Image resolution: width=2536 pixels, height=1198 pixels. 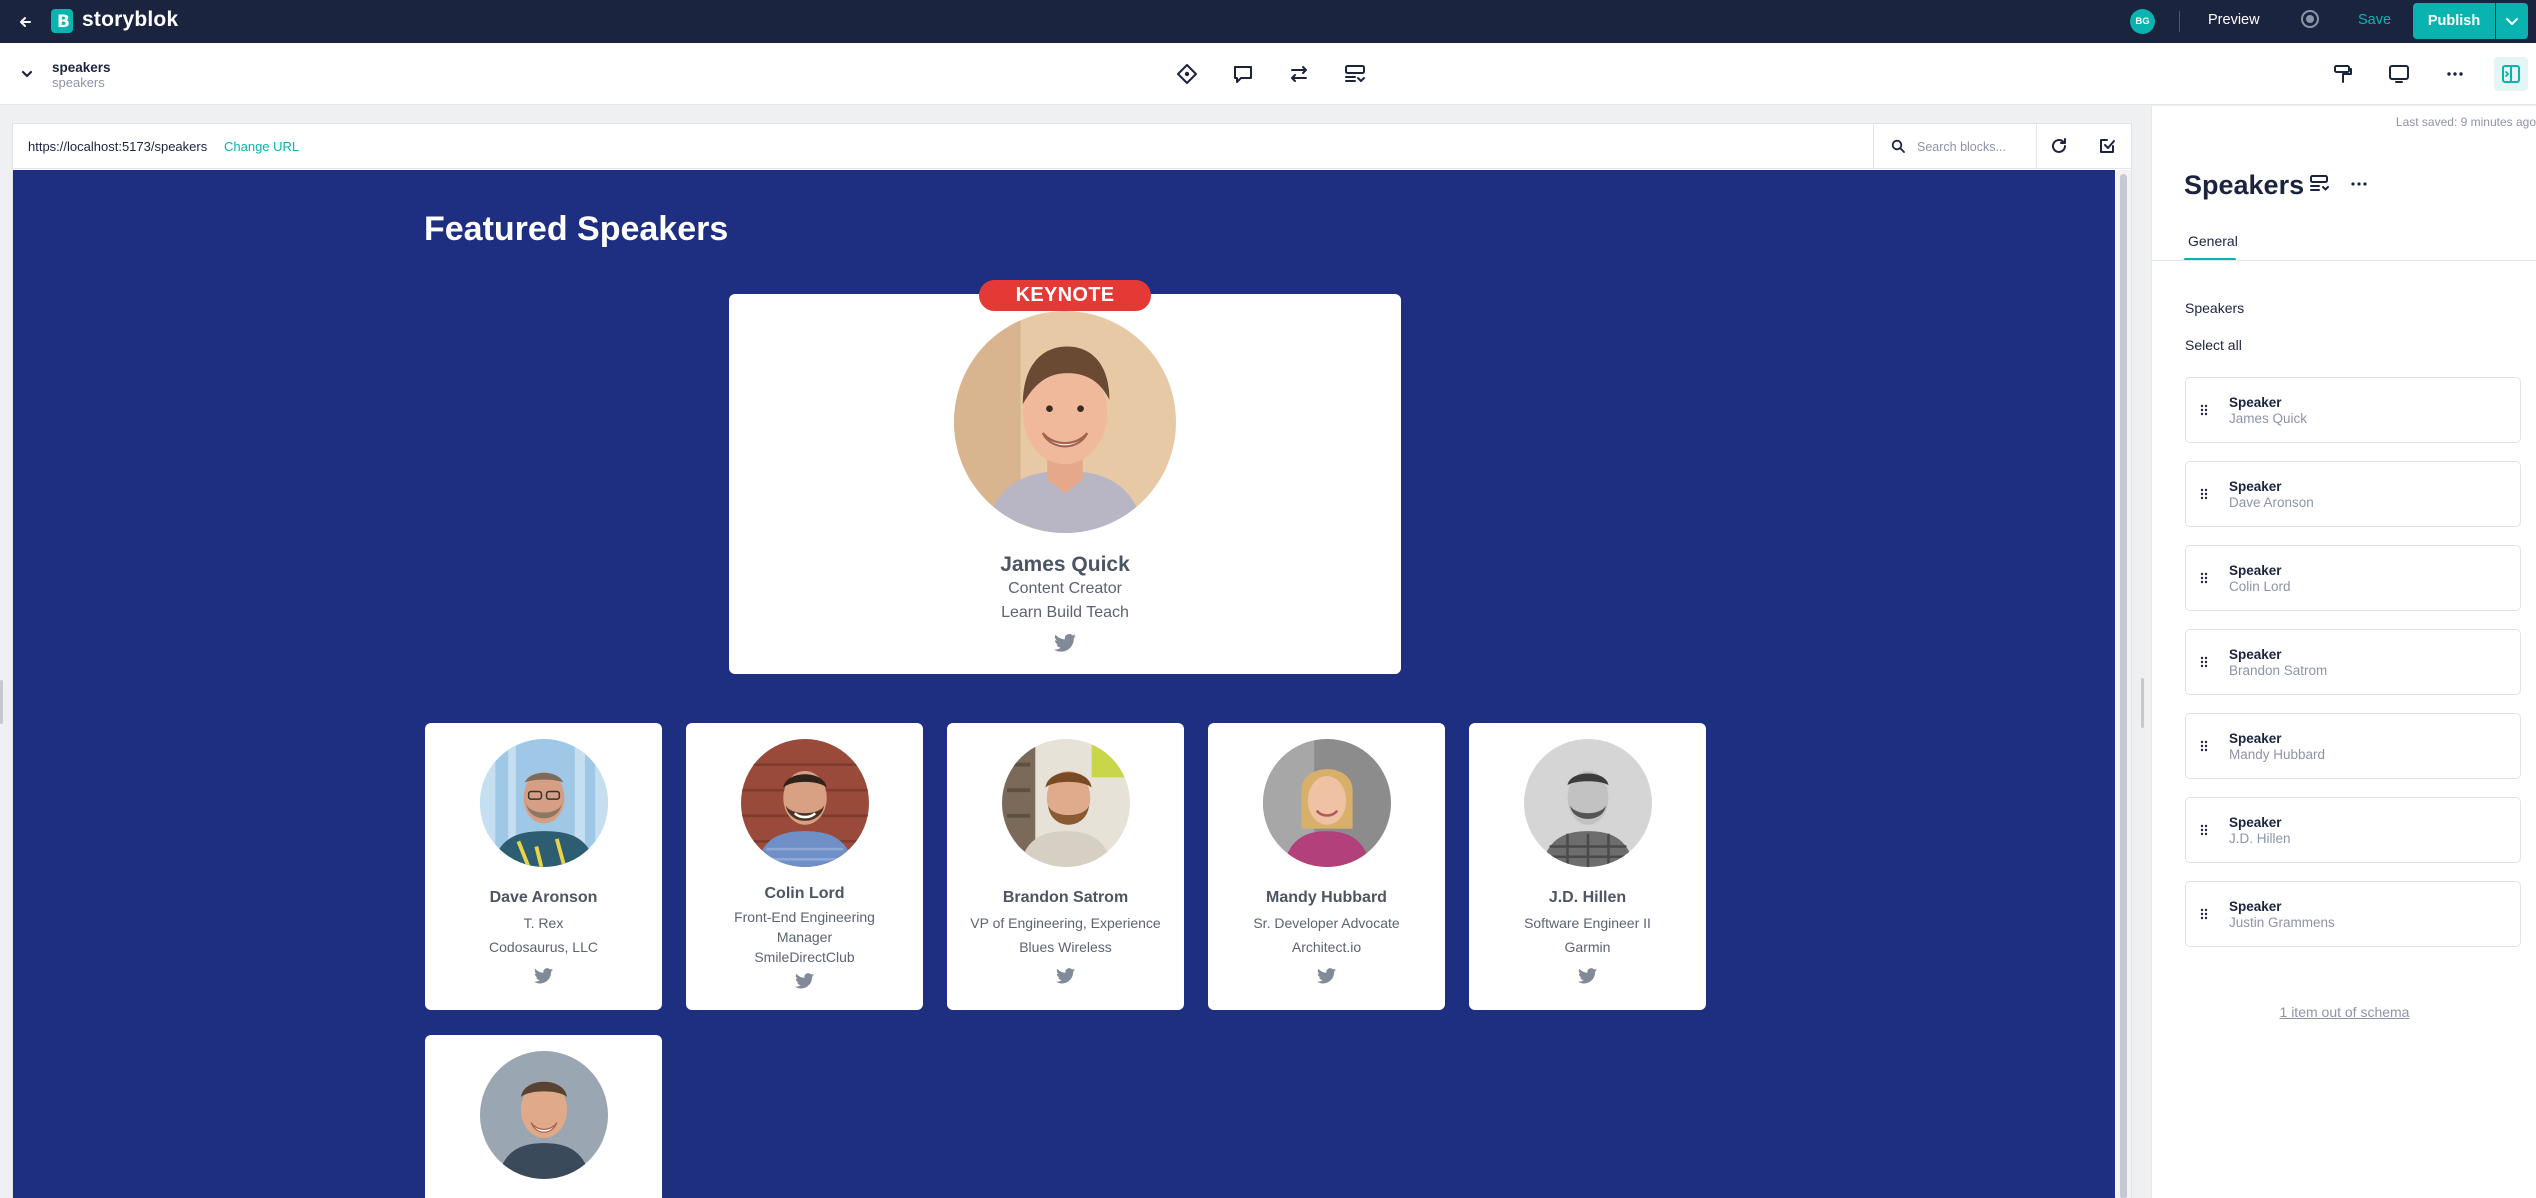 I want to click on back-arrow-icon, so click(x=26, y=22).